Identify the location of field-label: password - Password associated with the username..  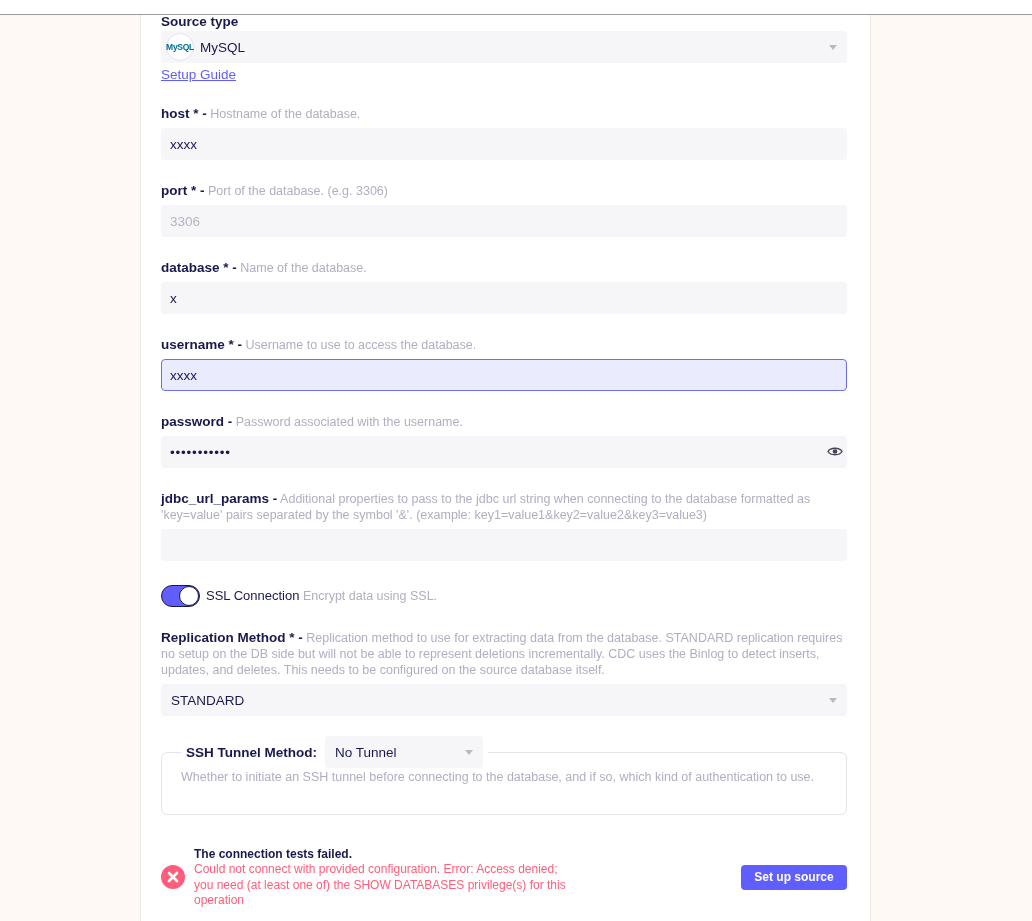
(312, 422).